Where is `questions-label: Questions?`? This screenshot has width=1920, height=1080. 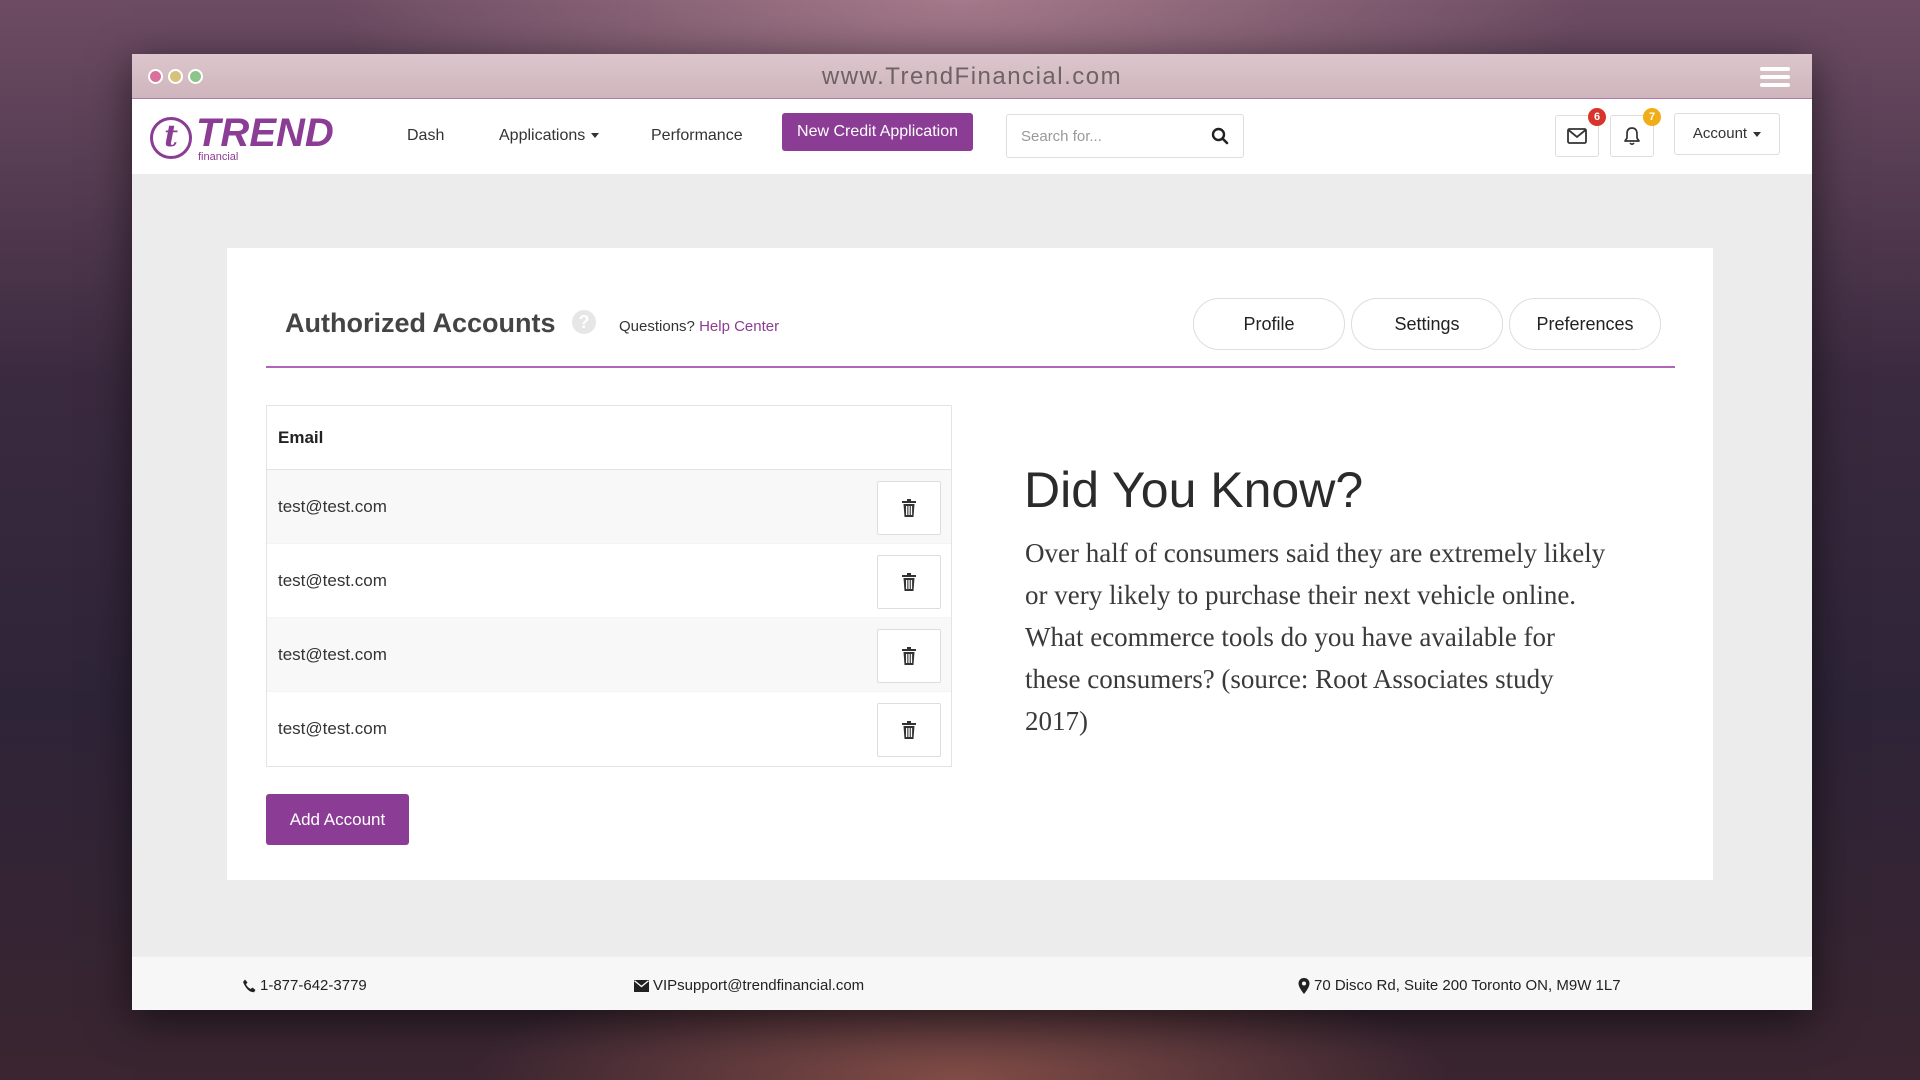
questions-label: Questions? is located at coordinates (657, 326).